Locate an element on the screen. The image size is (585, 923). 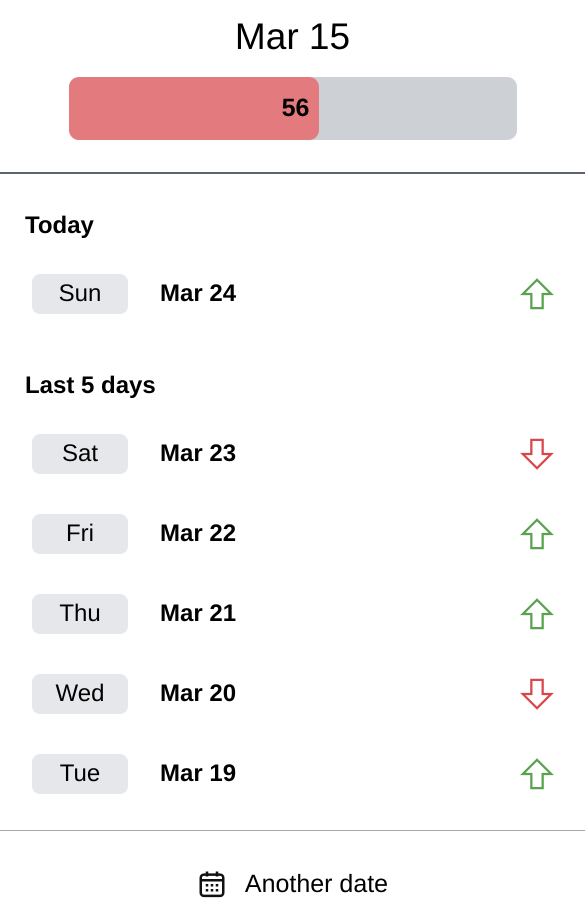
day-date: Mar 22 is located at coordinates (199, 534).